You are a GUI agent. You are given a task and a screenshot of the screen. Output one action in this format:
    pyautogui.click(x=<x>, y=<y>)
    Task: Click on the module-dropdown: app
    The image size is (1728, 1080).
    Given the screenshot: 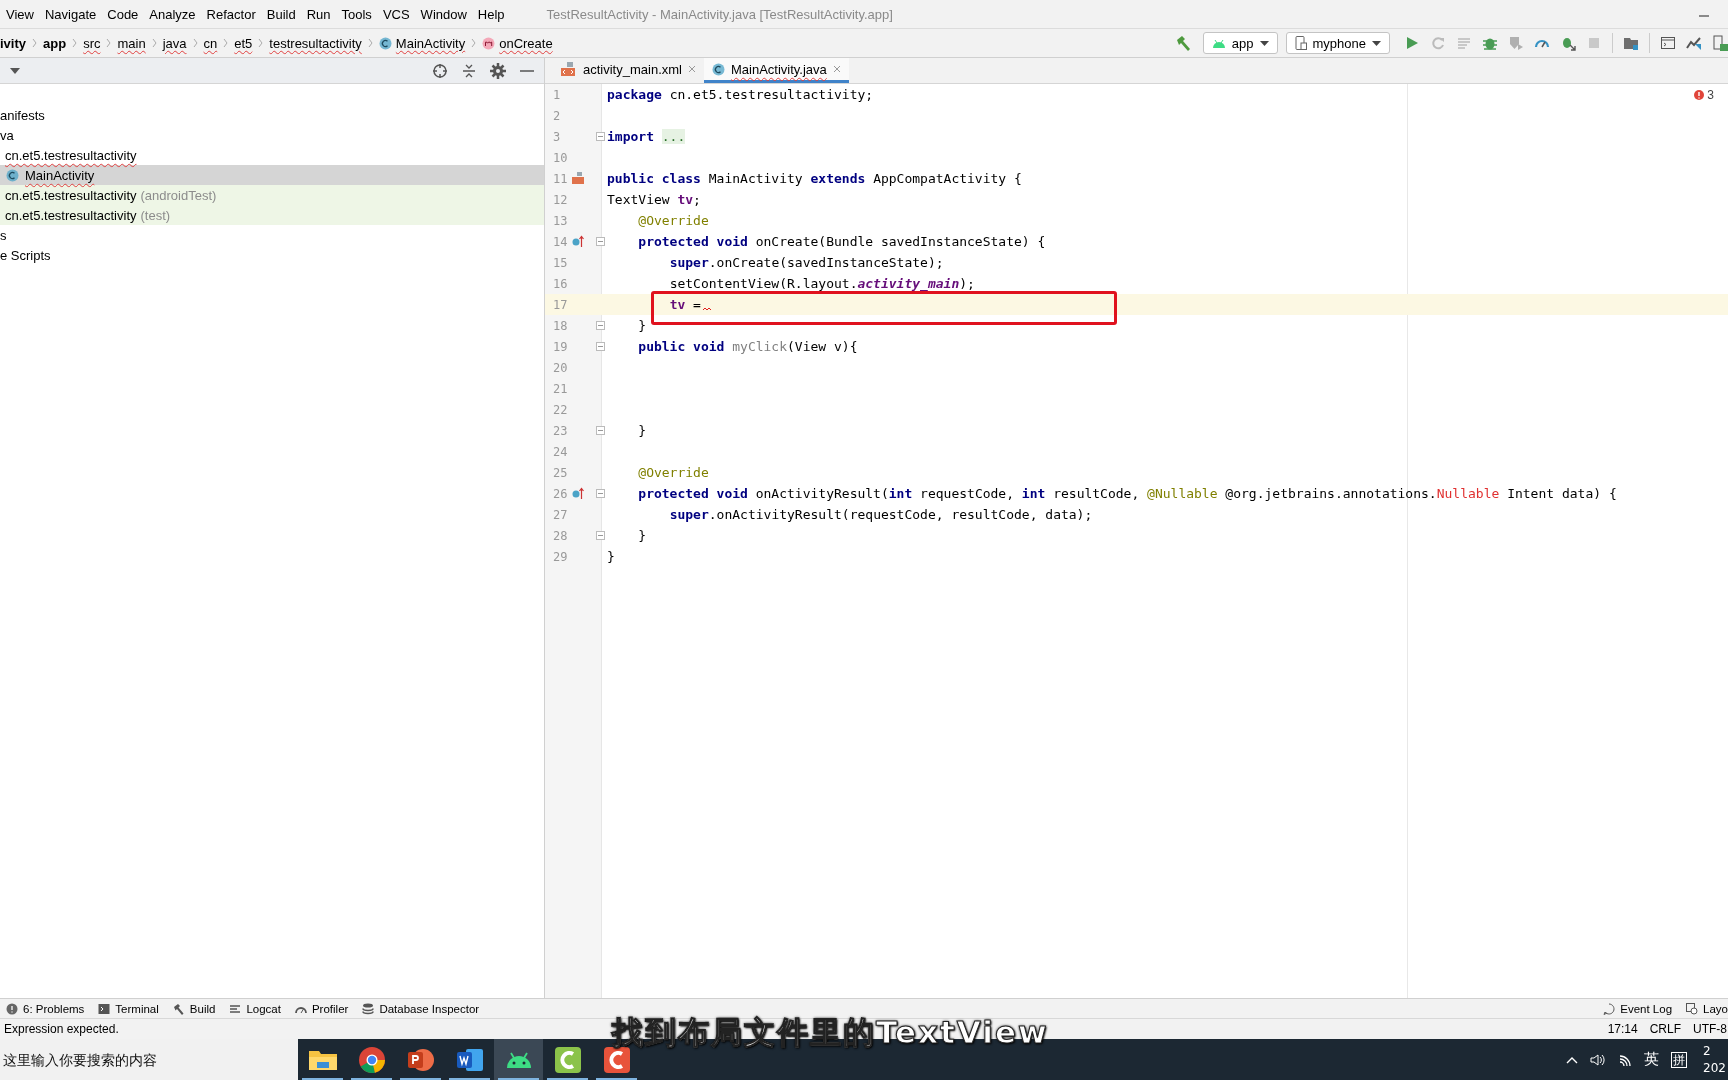 What is the action you would take?
    pyautogui.click(x=1240, y=43)
    